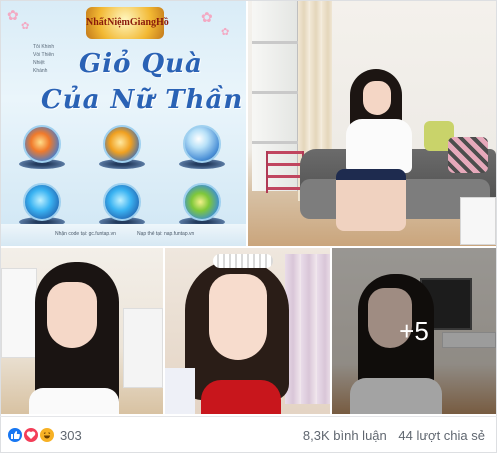 The width and height of the screenshot is (497, 453). I want to click on side-table, so click(478, 221).